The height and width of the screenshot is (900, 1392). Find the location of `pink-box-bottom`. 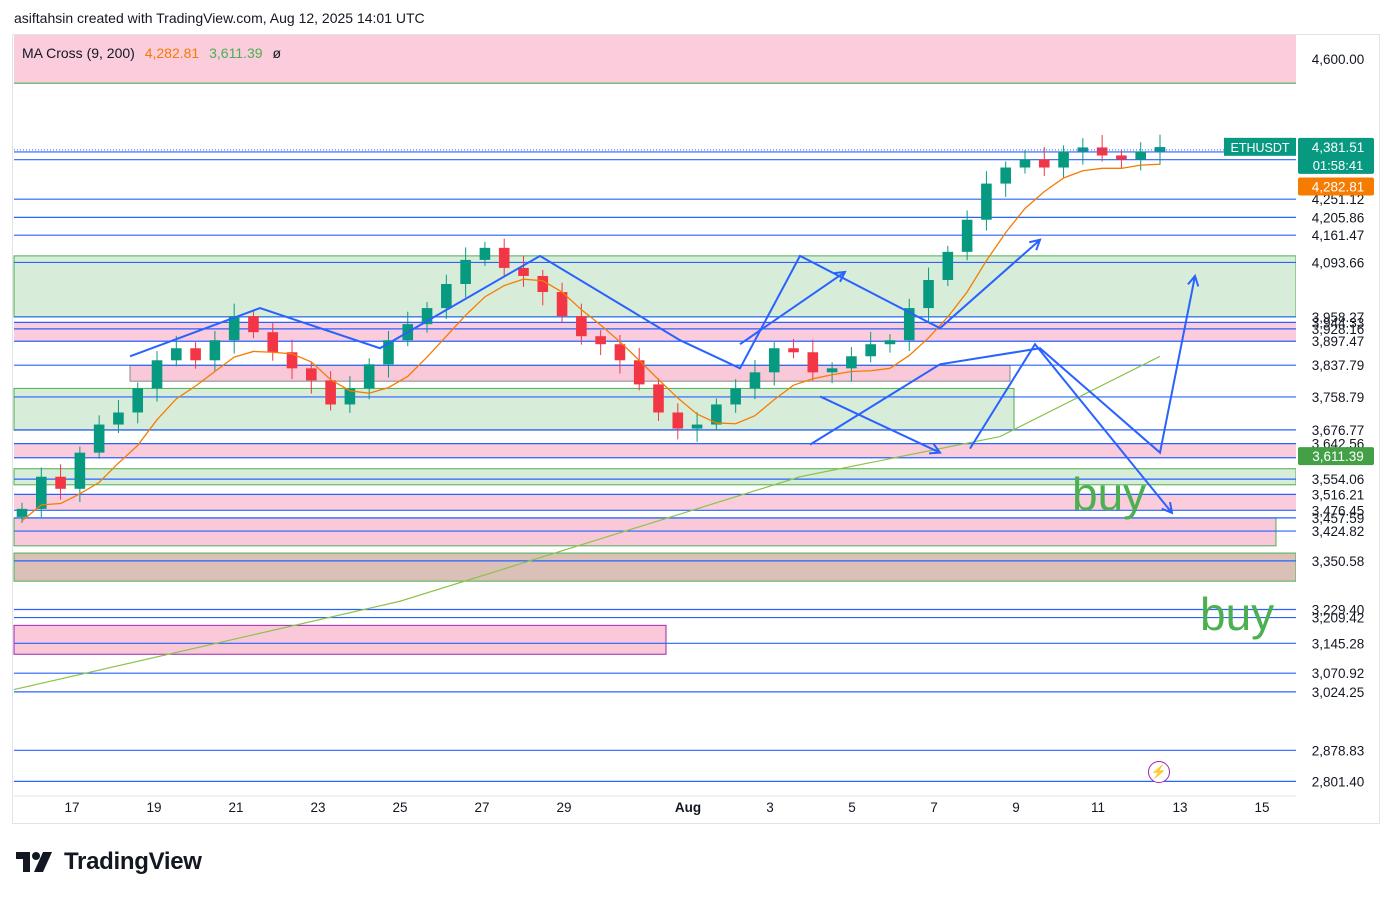

pink-box-bottom is located at coordinates (340, 639).